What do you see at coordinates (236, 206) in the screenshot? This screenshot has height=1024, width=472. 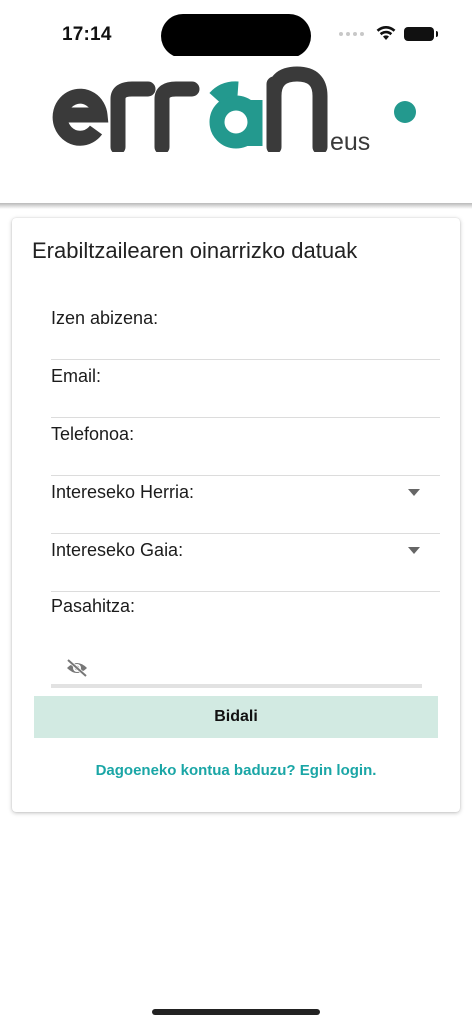 I see `header-shadow` at bounding box center [236, 206].